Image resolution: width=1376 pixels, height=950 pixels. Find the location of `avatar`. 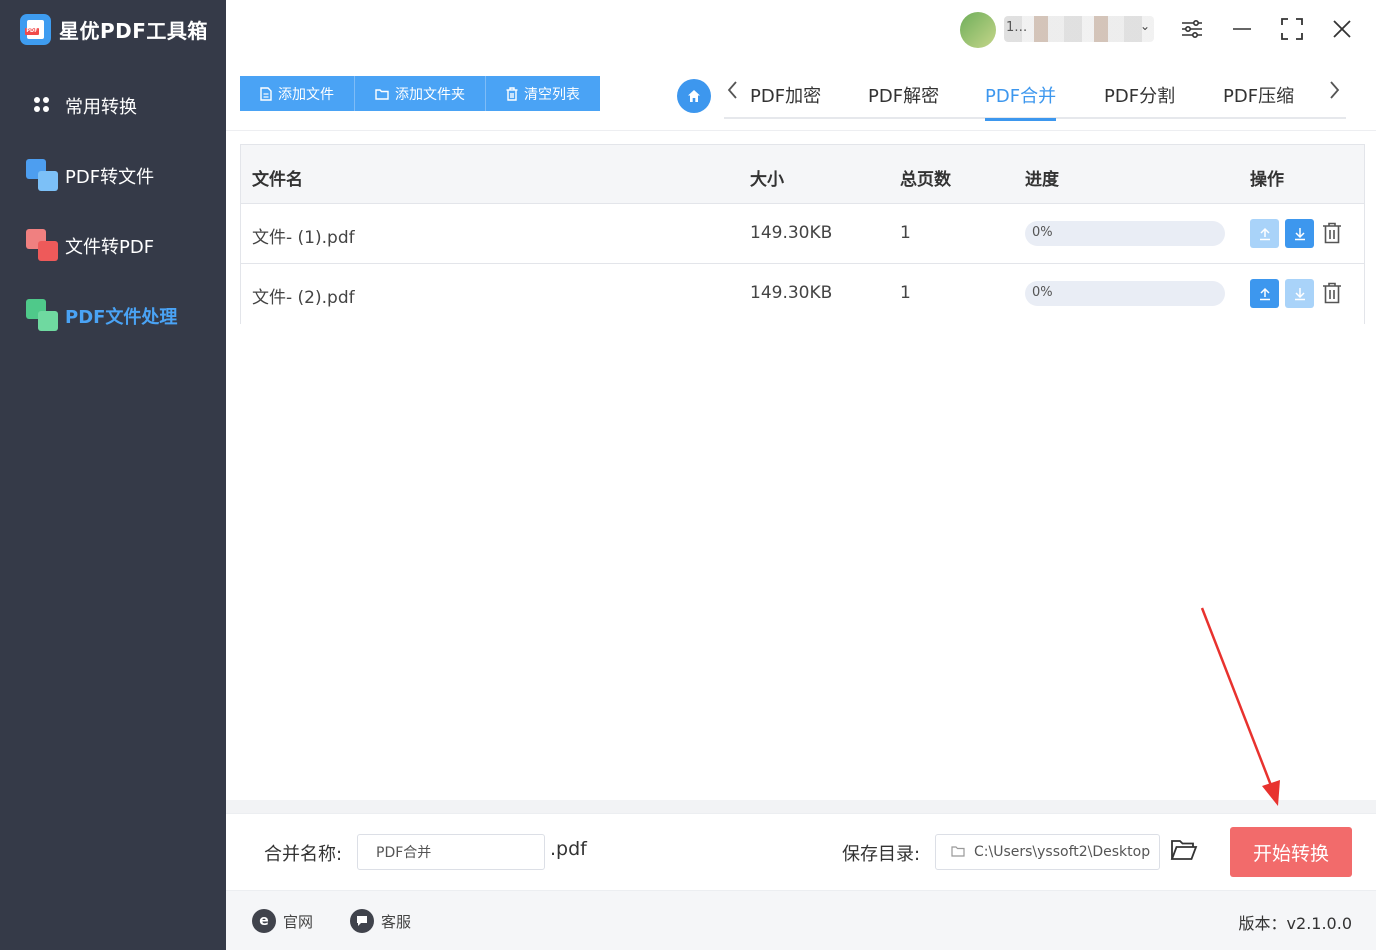

avatar is located at coordinates (978, 30).